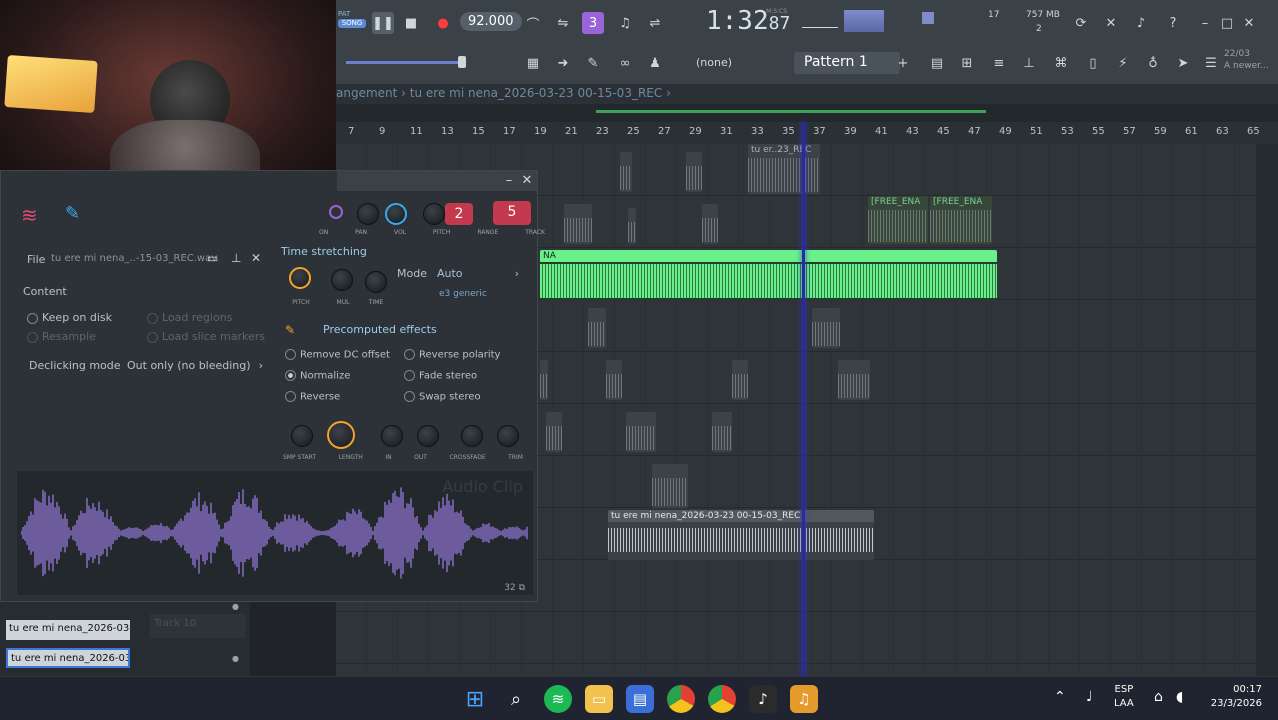 The image size is (1278, 720). I want to click on send-icon: ➤, so click(1183, 63).